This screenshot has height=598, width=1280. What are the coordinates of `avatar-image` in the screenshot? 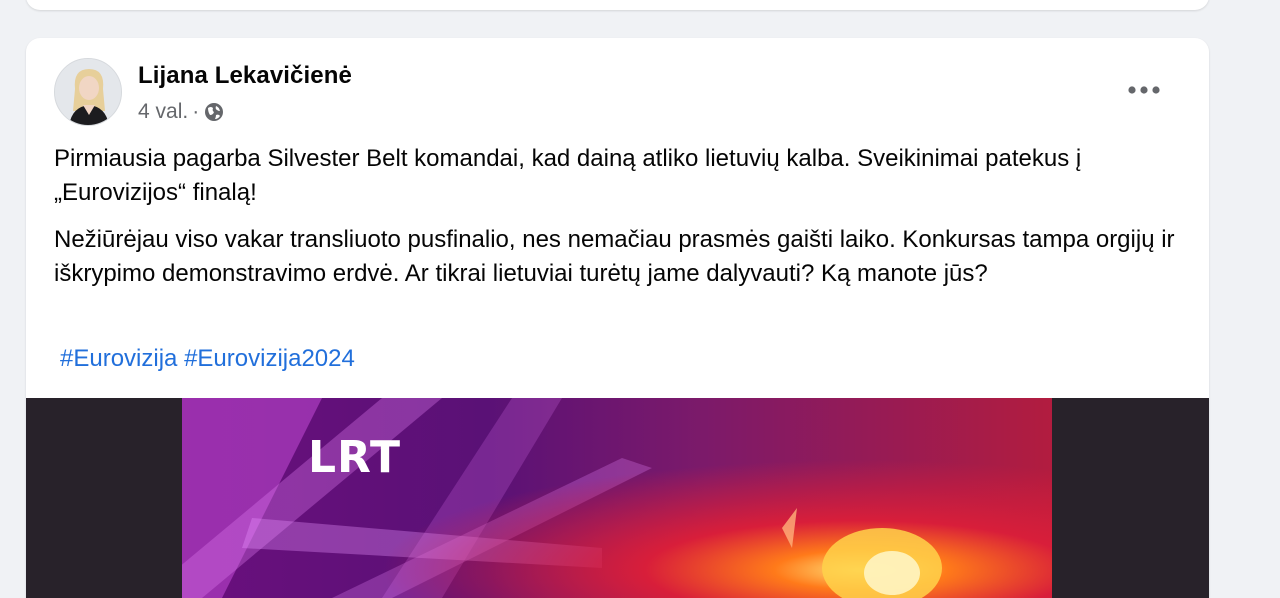 It's located at (88, 92).